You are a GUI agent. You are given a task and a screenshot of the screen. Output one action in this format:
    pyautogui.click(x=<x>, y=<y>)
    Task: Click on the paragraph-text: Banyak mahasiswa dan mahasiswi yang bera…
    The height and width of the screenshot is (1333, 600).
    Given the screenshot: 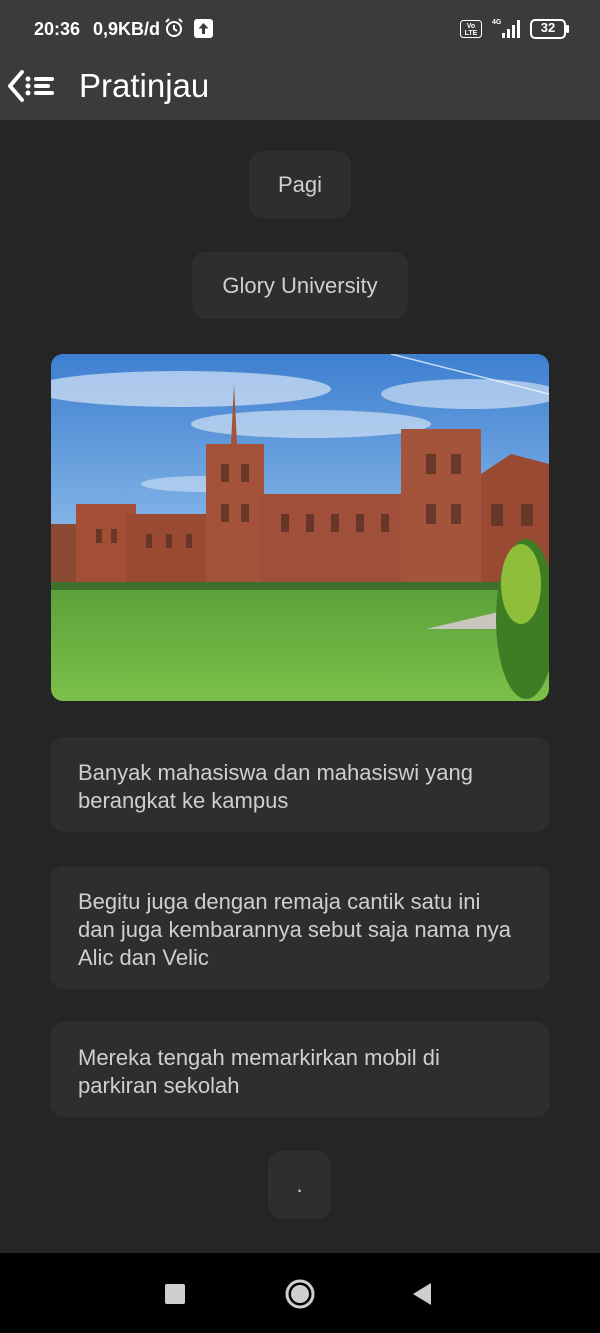 What is the action you would take?
    pyautogui.click(x=275, y=786)
    